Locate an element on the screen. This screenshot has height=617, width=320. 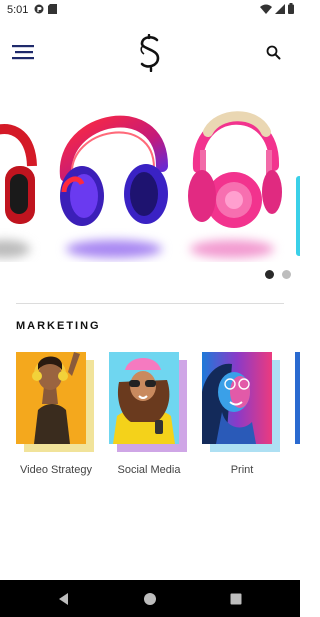
status-bar: 5:01 is located at coordinates (150, 10).